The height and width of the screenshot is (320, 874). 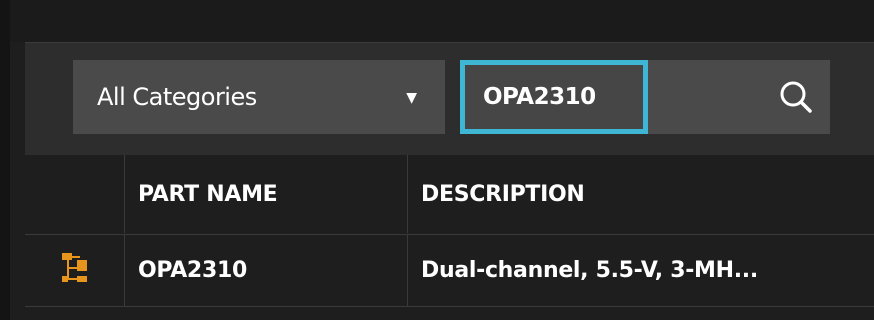 I want to click on search-icon, so click(x=796, y=97).